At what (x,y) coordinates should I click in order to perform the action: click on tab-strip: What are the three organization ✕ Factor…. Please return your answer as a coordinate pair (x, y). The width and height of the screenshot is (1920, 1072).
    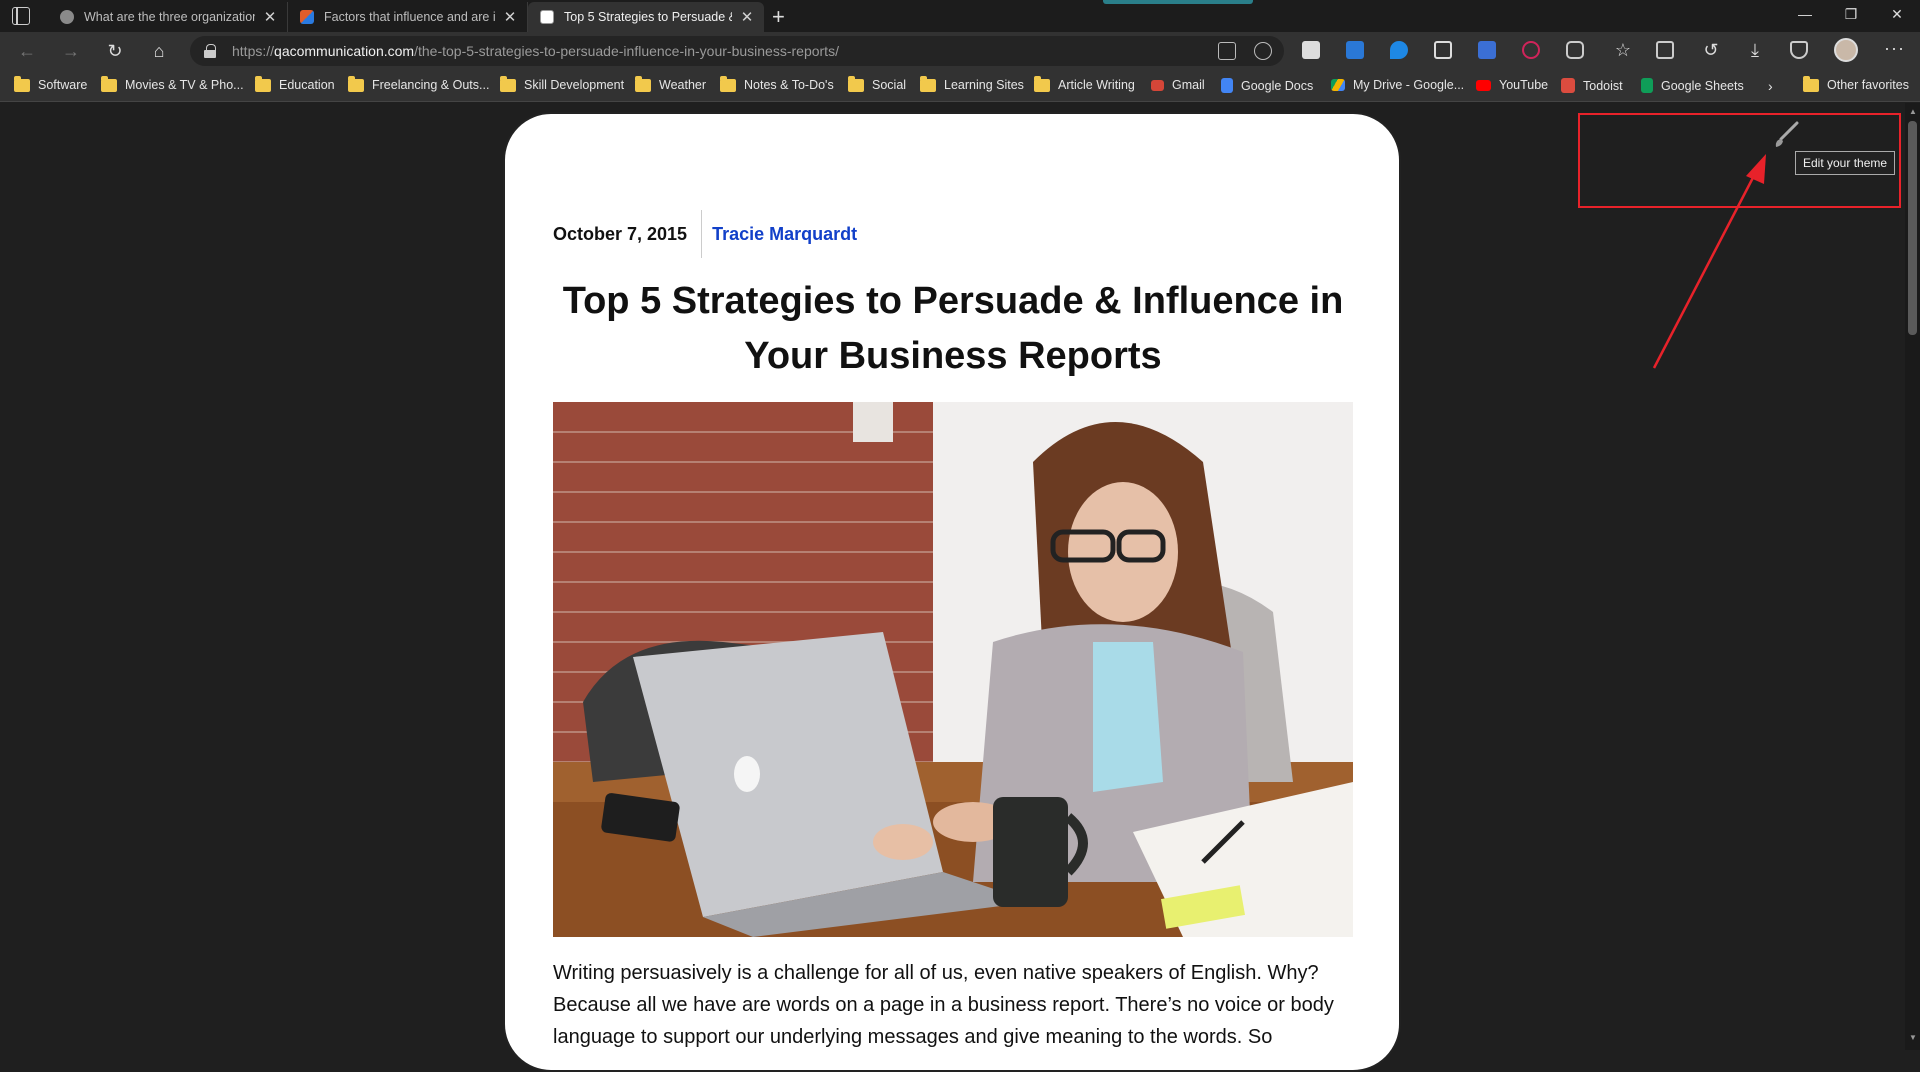
    Looking at the image, I should click on (960, 16).